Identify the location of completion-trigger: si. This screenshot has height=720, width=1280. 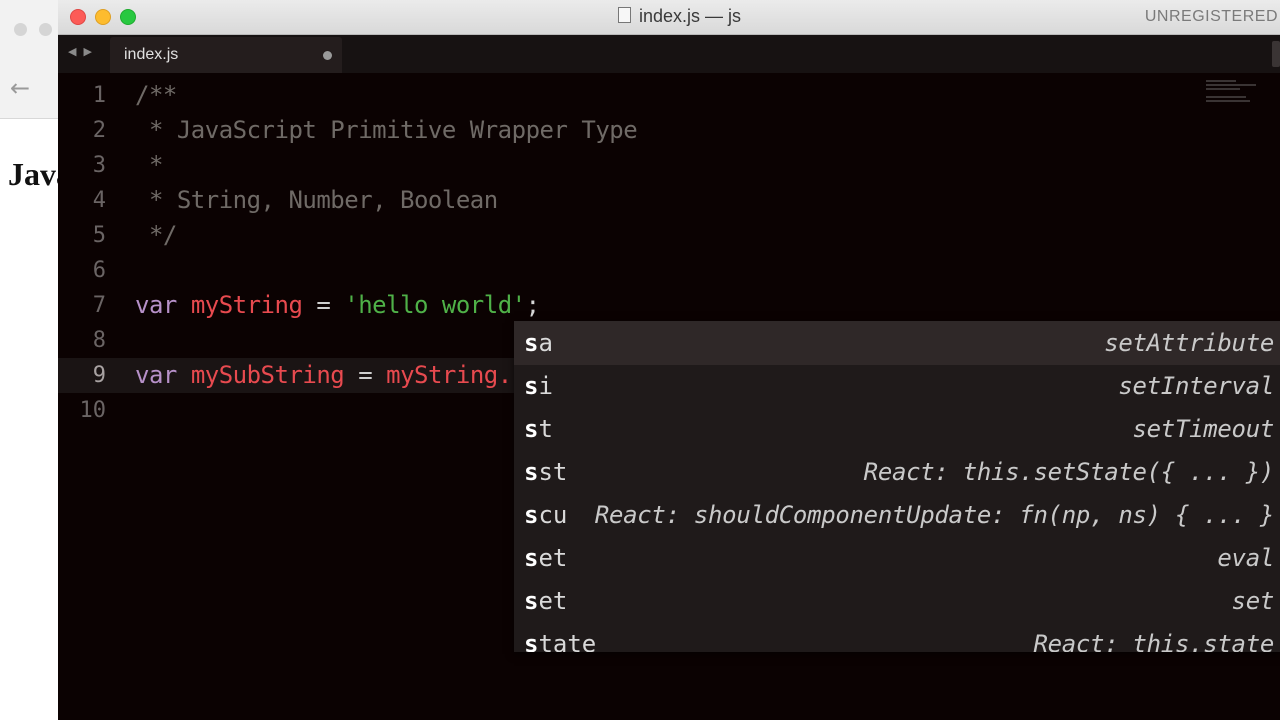
(538, 386).